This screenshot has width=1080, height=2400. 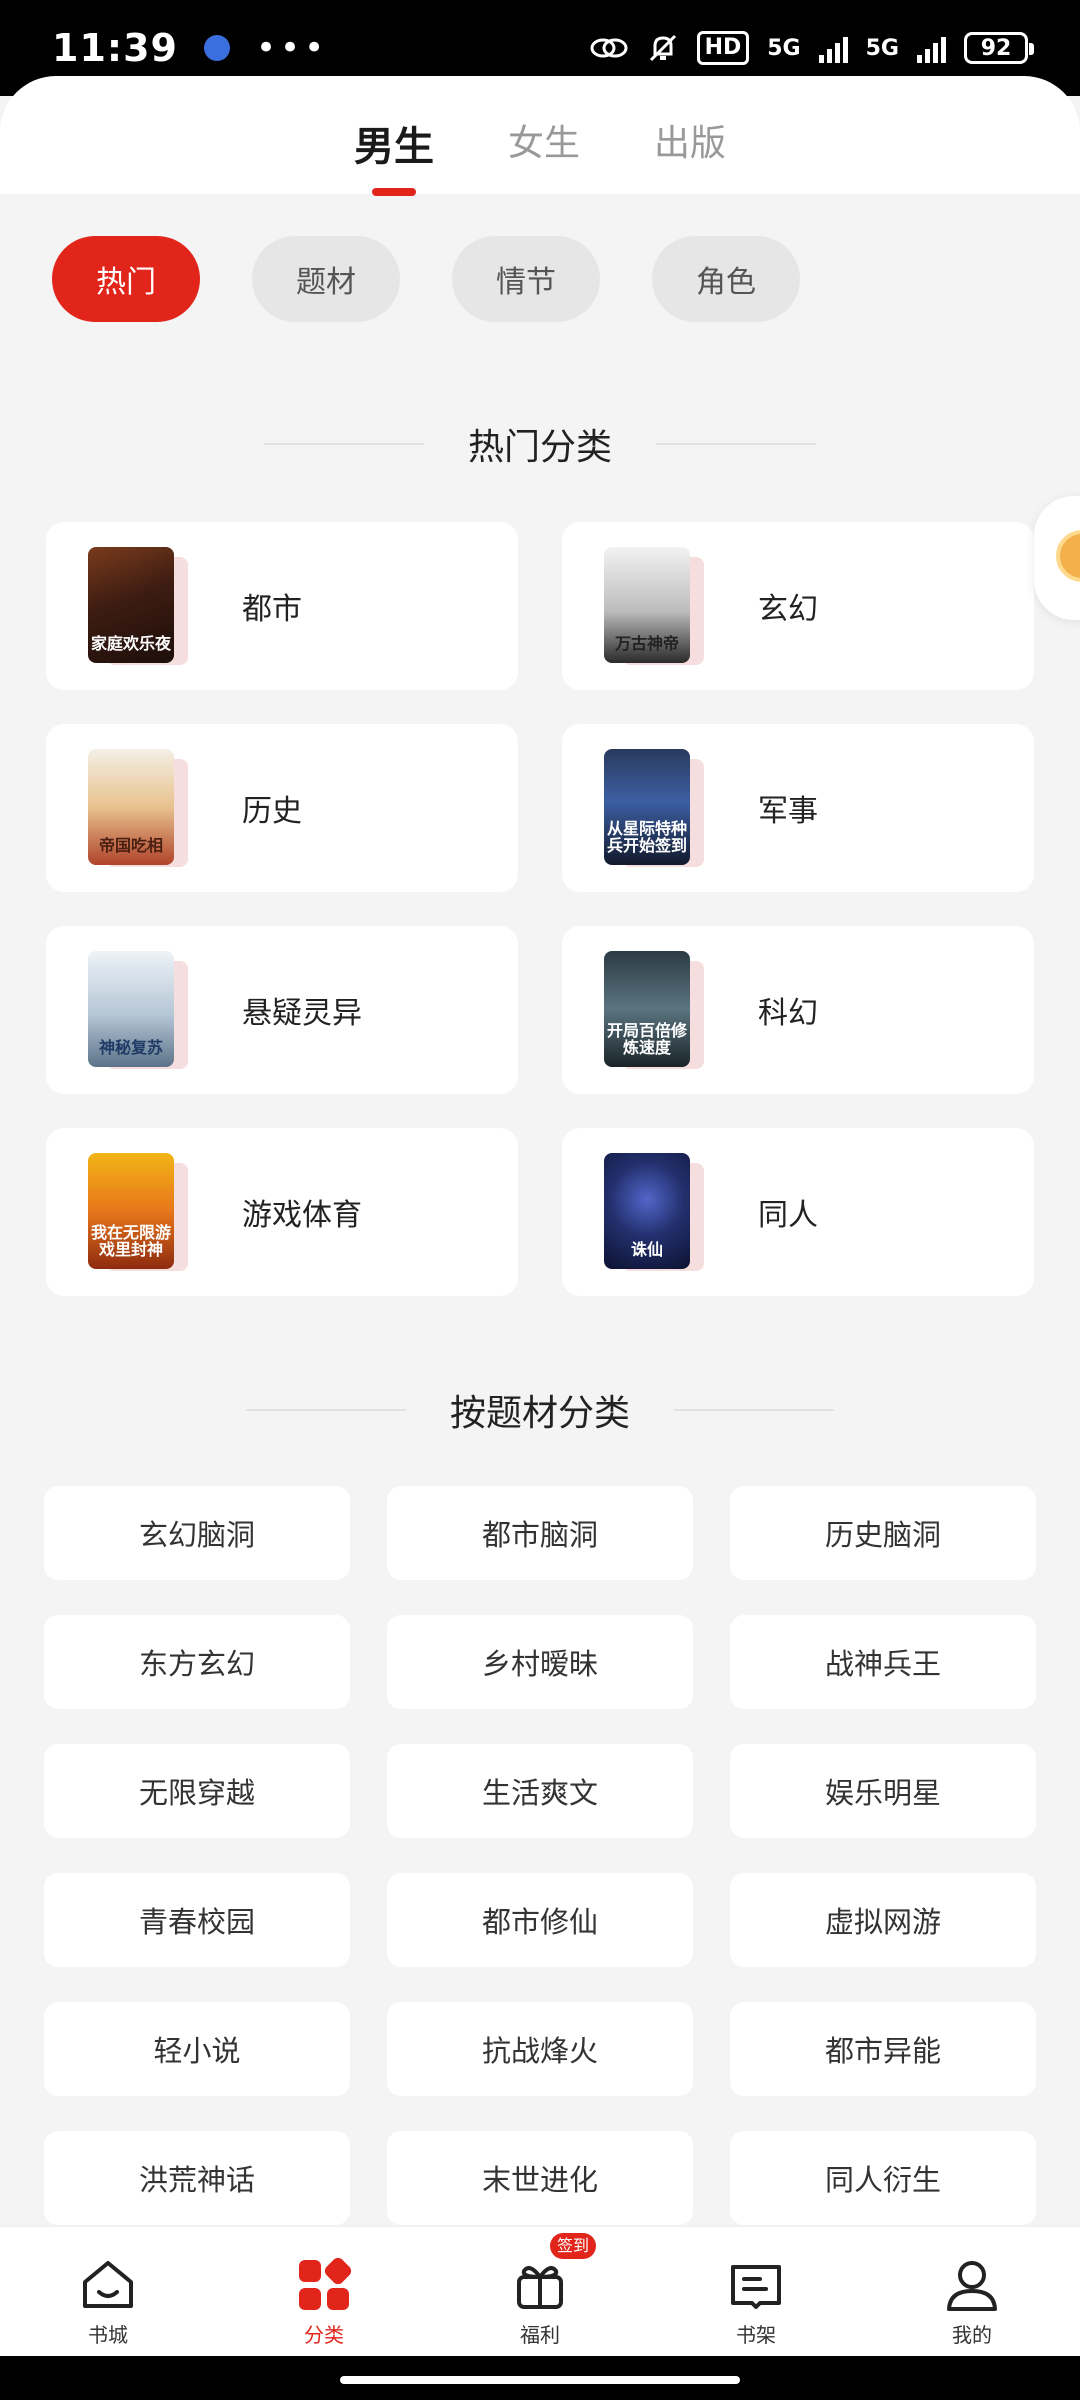 What do you see at coordinates (131, 807) in the screenshot?
I see `cover-text: 帝国吃相` at bounding box center [131, 807].